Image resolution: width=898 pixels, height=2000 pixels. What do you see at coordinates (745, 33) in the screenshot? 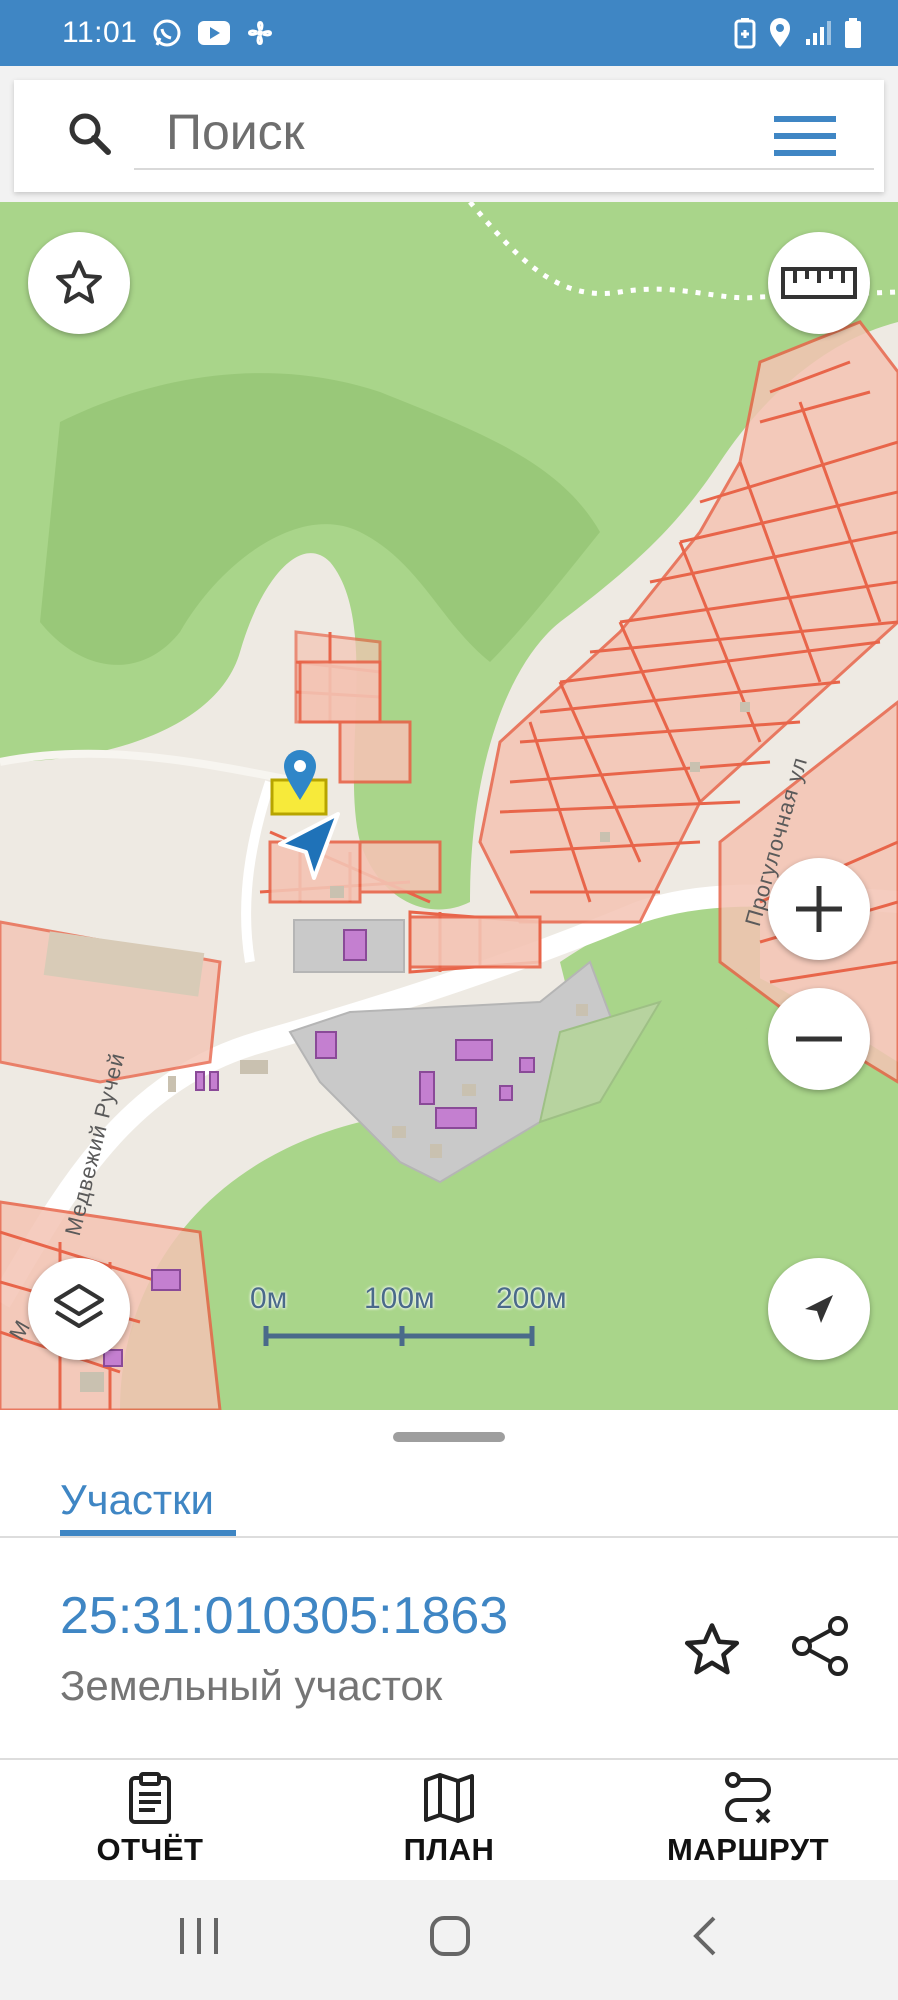
I see `battery-saver-icon` at bounding box center [745, 33].